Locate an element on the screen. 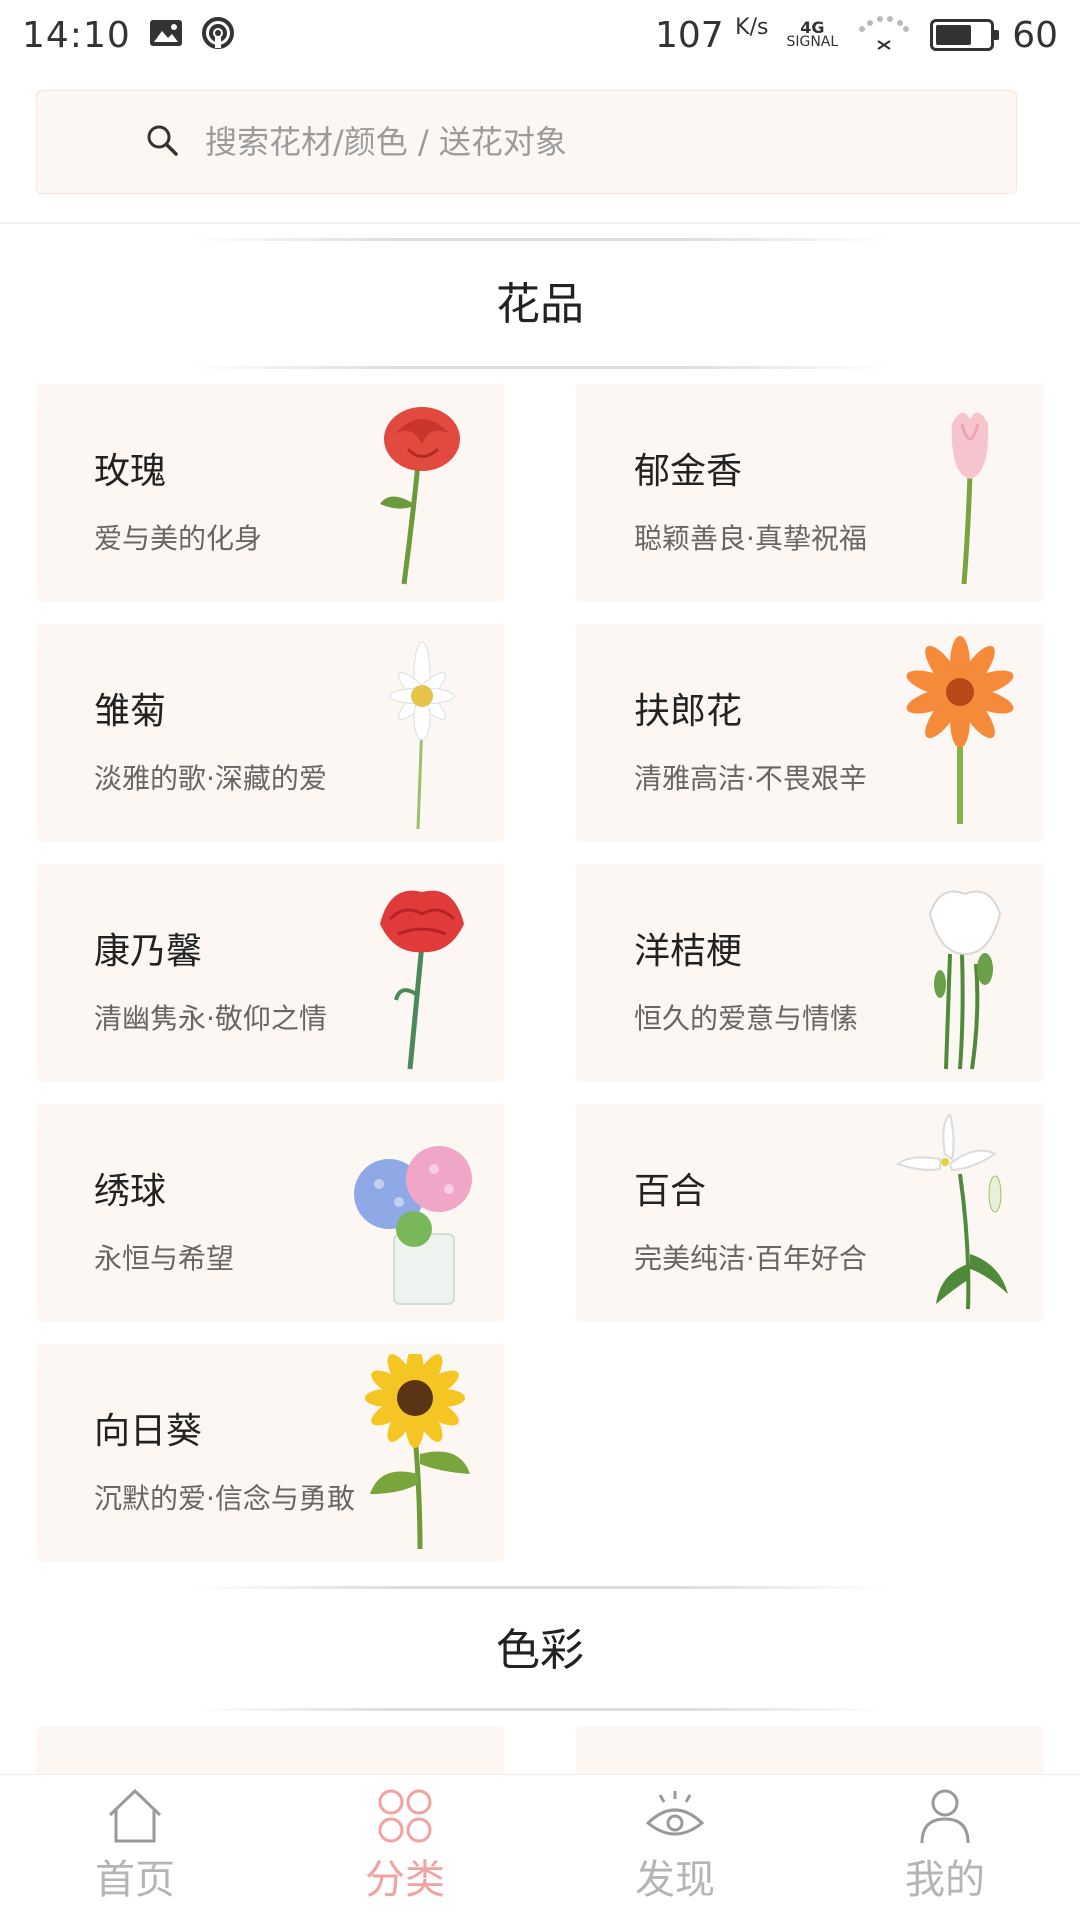  battery-fill is located at coordinates (953, 35).